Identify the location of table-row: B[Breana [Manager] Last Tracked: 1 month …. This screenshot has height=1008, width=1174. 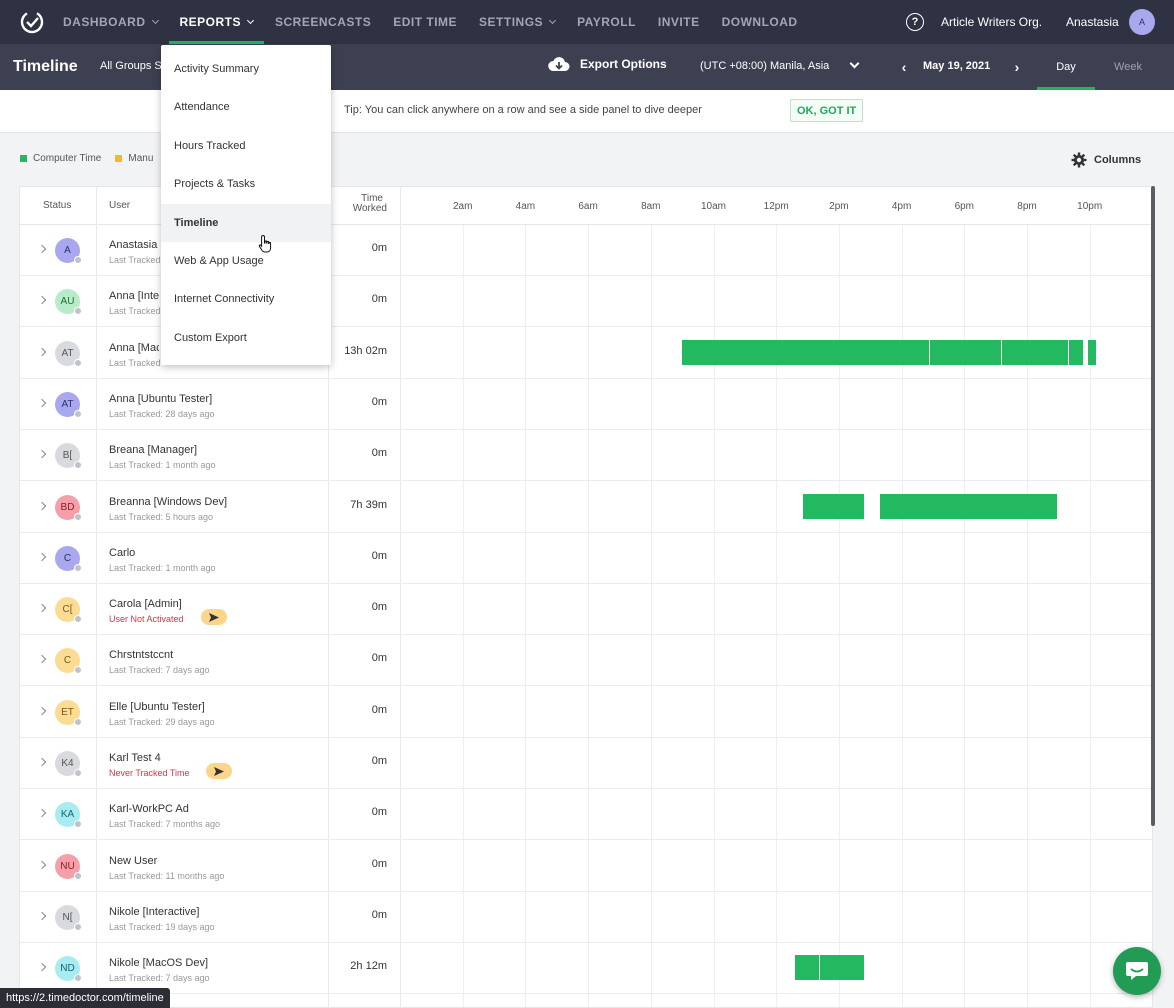
(586, 456).